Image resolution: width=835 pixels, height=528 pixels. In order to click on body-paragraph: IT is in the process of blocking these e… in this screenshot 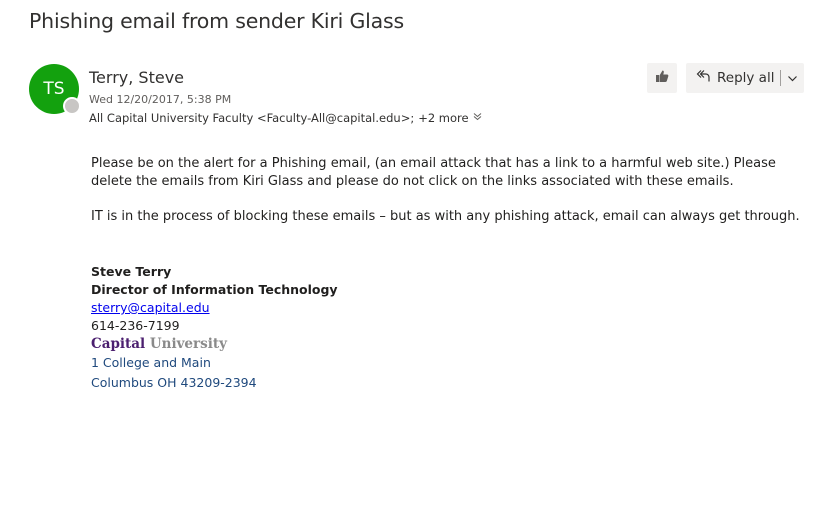, I will do `click(445, 216)`.